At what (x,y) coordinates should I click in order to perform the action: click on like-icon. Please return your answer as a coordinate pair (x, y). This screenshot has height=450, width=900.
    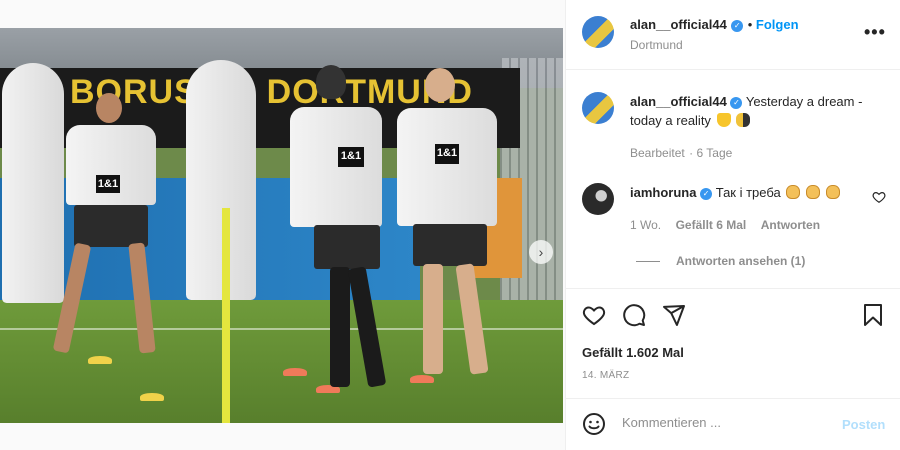
    Looking at the image, I should click on (594, 317).